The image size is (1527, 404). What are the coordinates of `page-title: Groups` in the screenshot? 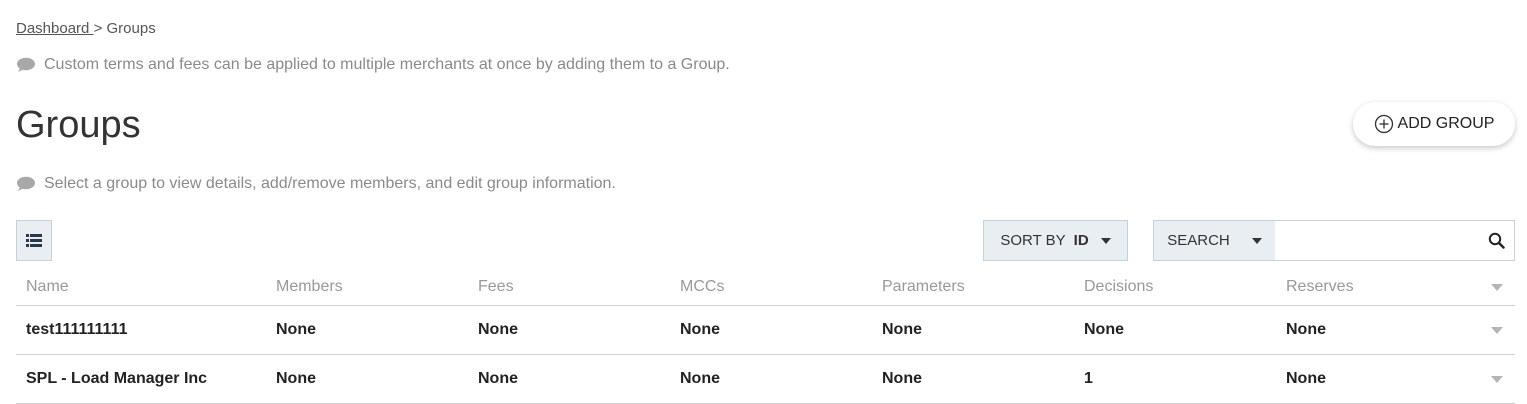 It's located at (78, 125).